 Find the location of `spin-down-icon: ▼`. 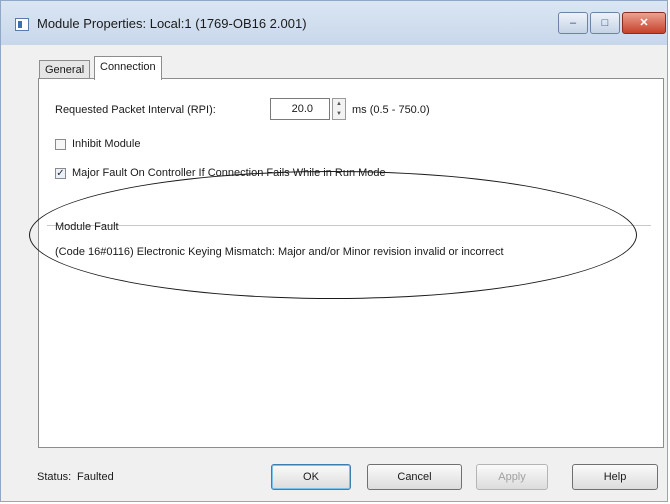

spin-down-icon: ▼ is located at coordinates (339, 114).